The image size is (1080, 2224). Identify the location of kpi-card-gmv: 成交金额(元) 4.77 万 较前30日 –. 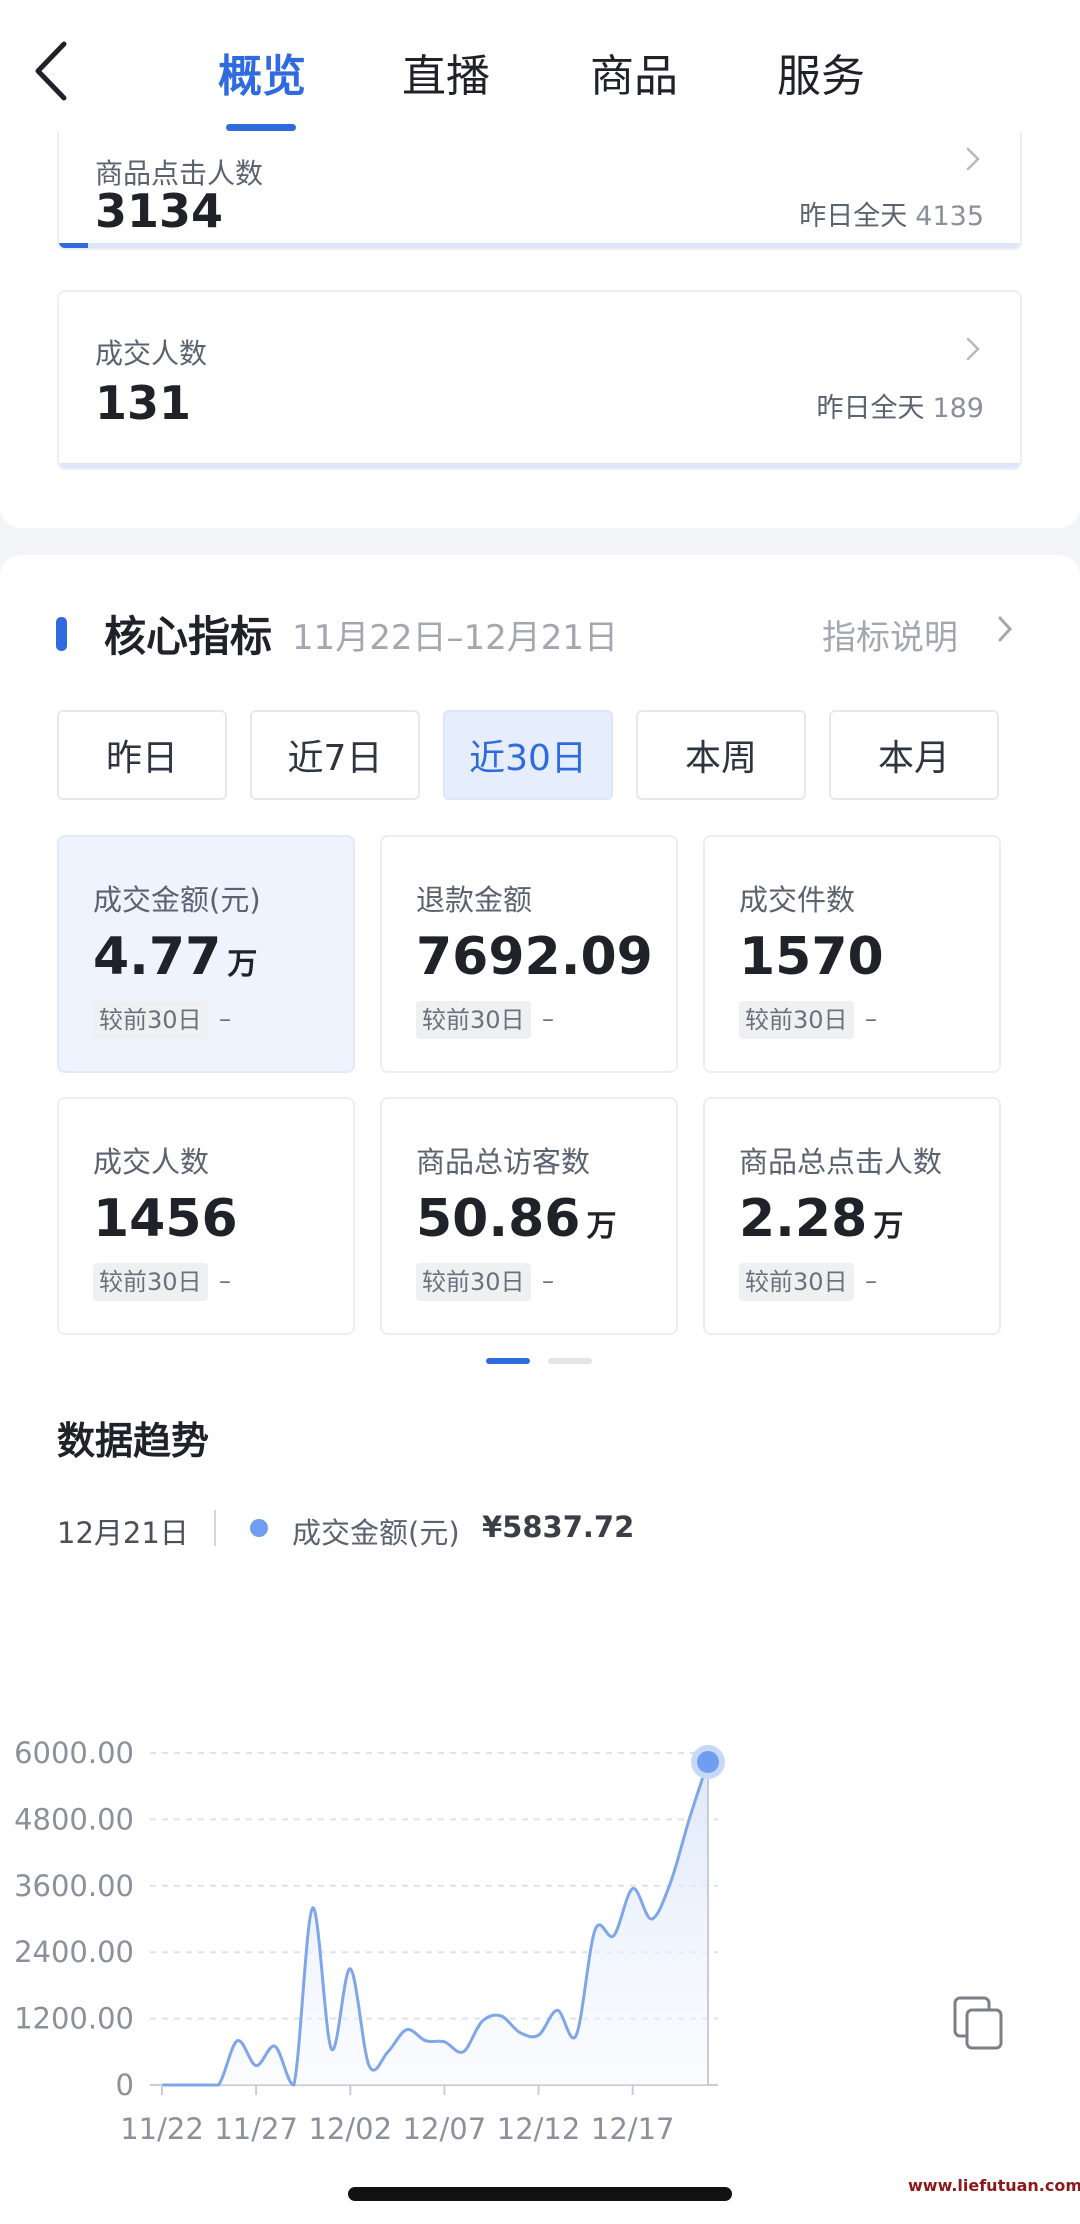
(206, 954).